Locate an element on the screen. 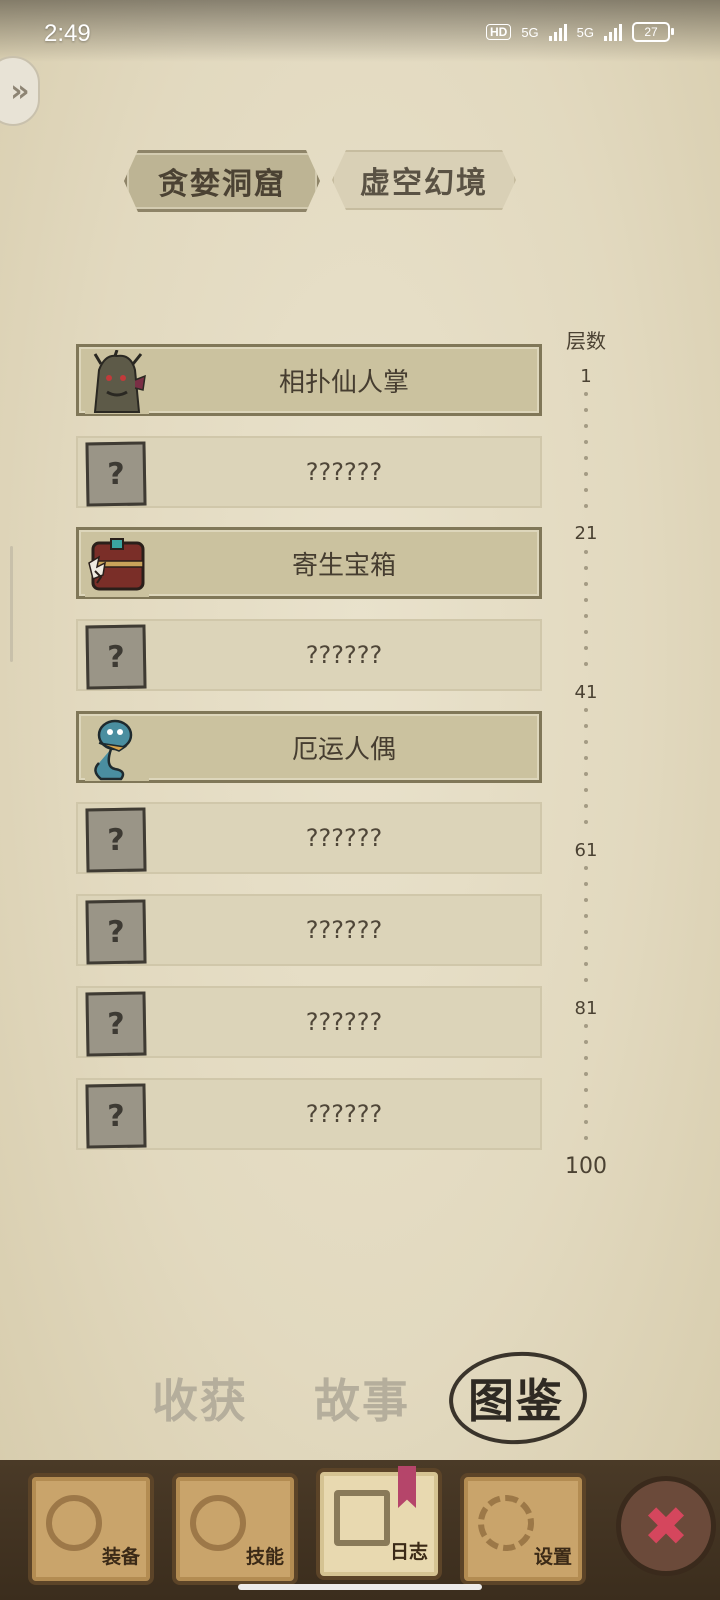  cactus-monster-icon is located at coordinates (117, 382).